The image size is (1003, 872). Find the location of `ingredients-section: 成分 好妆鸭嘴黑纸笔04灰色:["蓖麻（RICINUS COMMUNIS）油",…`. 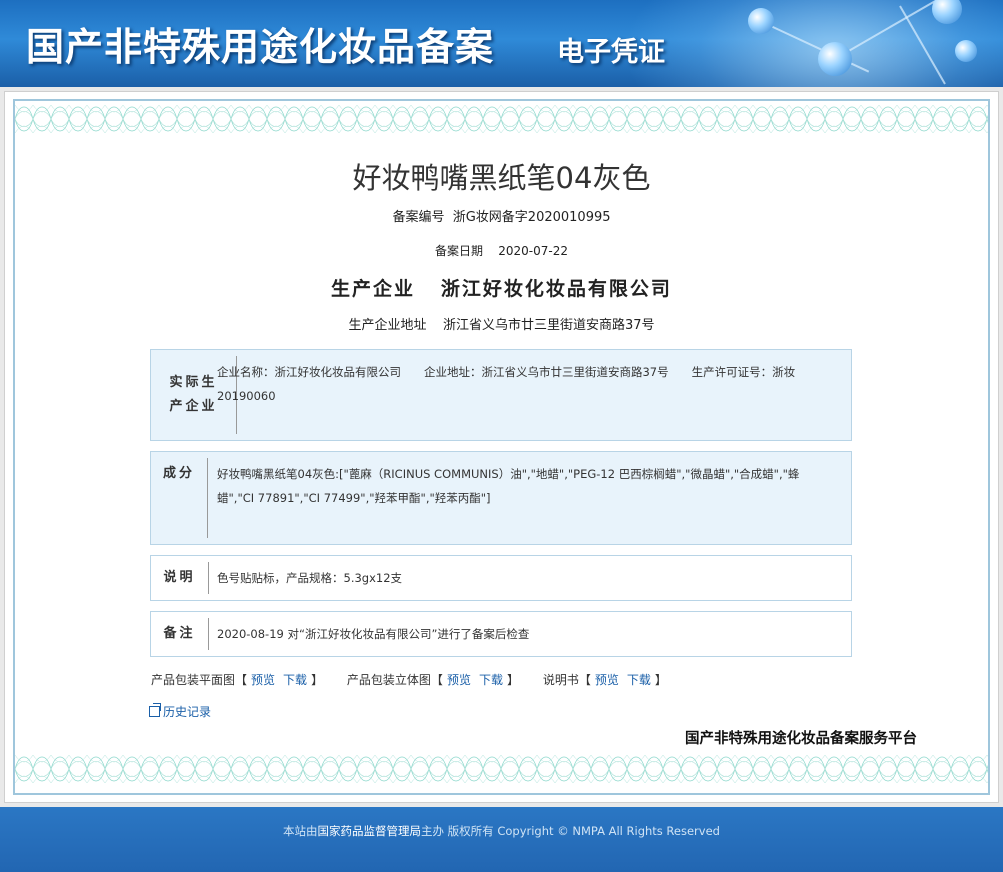

ingredients-section: 成分 好妆鸭嘴黑纸笔04灰色:["蓖麻（RICINUS COMMUNIS）油",… is located at coordinates (501, 498).